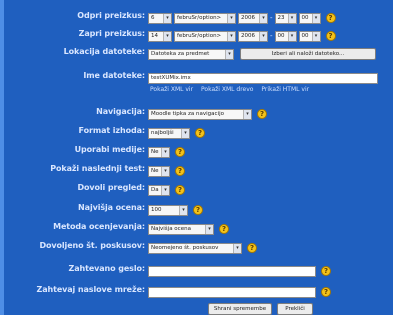  I want to click on navigation-select: Moodle tipka za navigacijo ▾, so click(200, 114).